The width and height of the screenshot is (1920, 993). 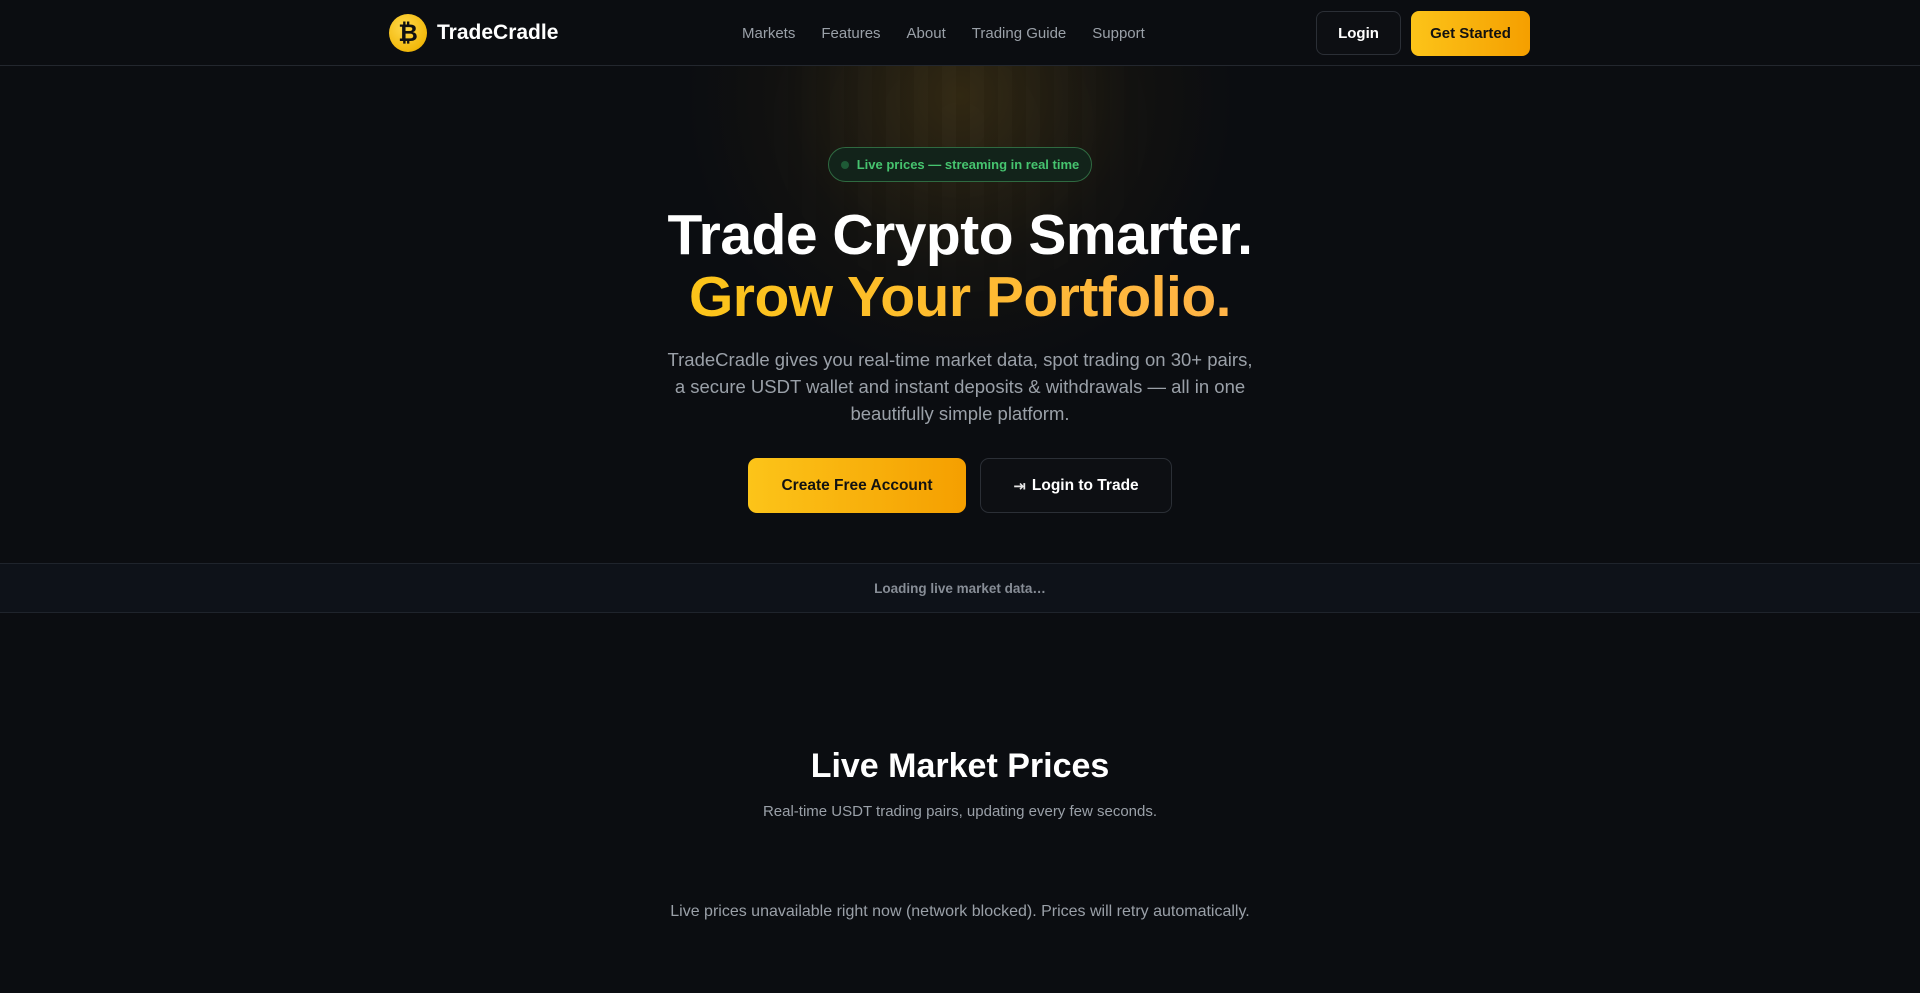 I want to click on nav-link-trading-guide: Trading Guide, so click(x=1019, y=33).